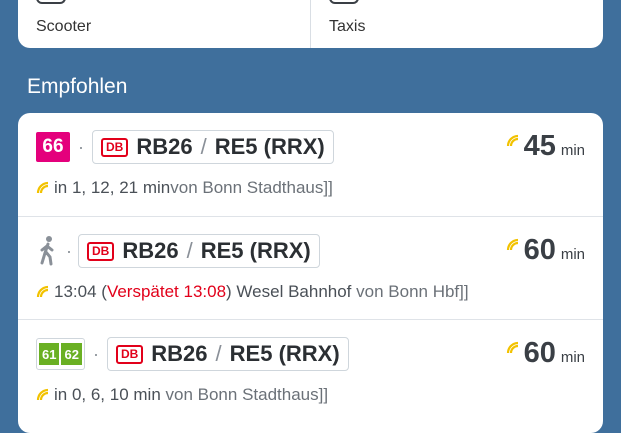 Image resolution: width=621 pixels, height=433 pixels. What do you see at coordinates (539, 146) in the screenshot?
I see `duration-value: 45` at bounding box center [539, 146].